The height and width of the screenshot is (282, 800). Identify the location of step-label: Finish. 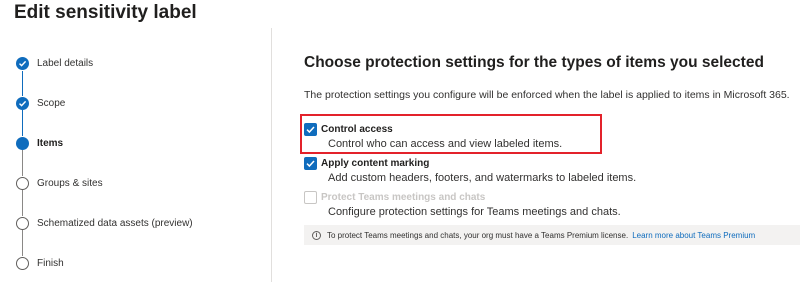
(50, 263).